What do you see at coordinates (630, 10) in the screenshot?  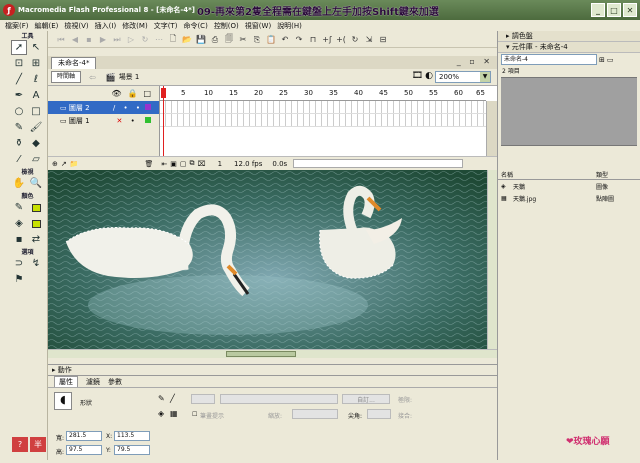 I see `close-button: ✕` at bounding box center [630, 10].